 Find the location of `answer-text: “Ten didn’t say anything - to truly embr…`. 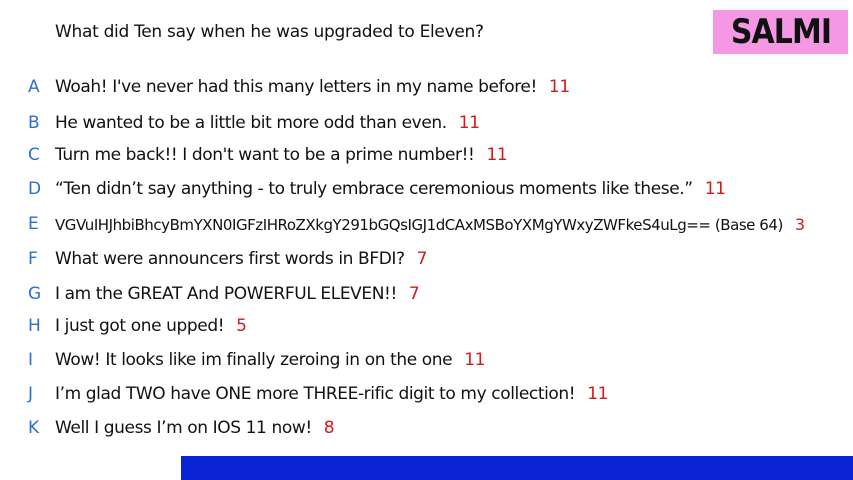

answer-text: “Ten didn’t say anything - to truly embr… is located at coordinates (390, 189).